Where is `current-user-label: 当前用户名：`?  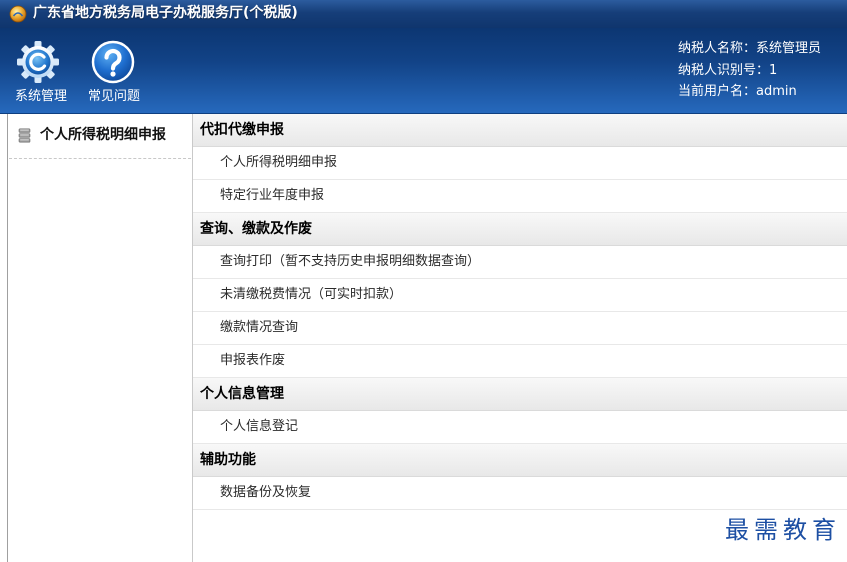 current-user-label: 当前用户名： is located at coordinates (717, 91).